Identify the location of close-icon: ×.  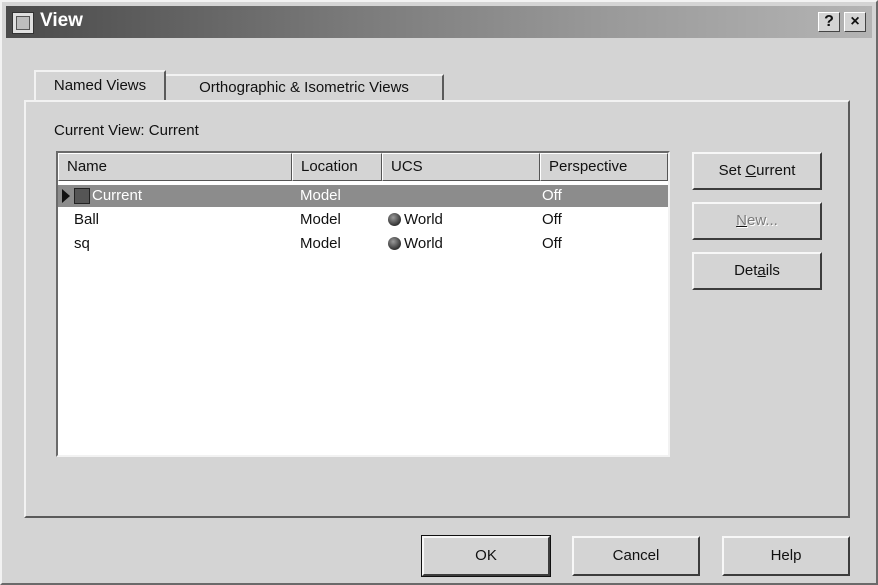
(855, 21).